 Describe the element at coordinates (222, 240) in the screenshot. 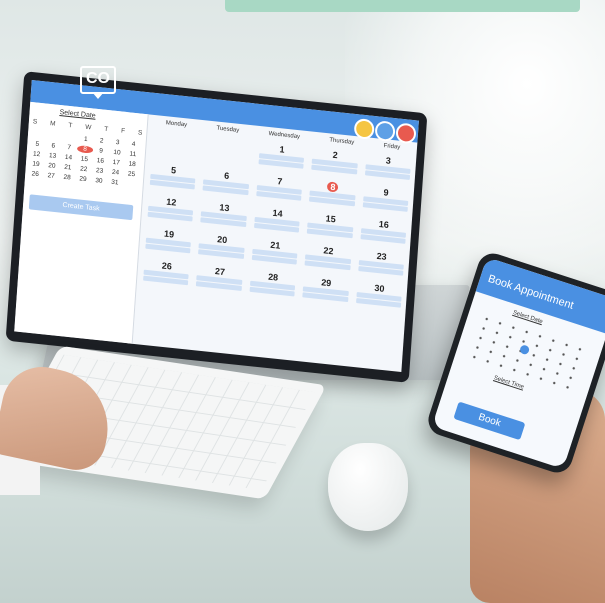

I see `day-number: 20` at that location.